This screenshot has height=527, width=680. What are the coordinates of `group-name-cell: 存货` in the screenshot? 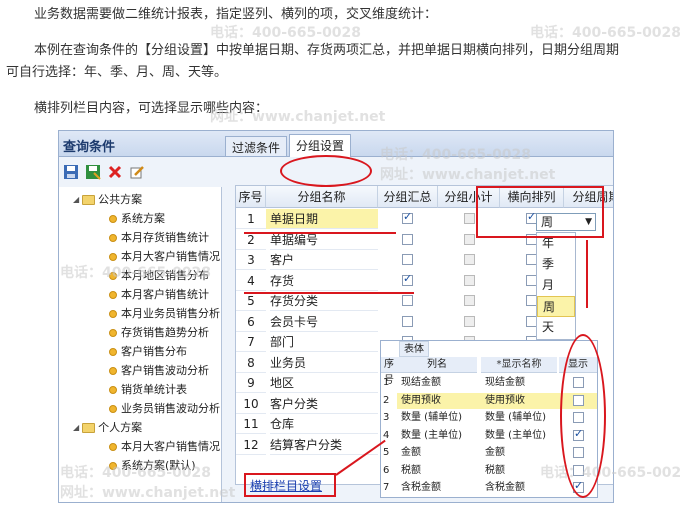 It's located at (324, 281).